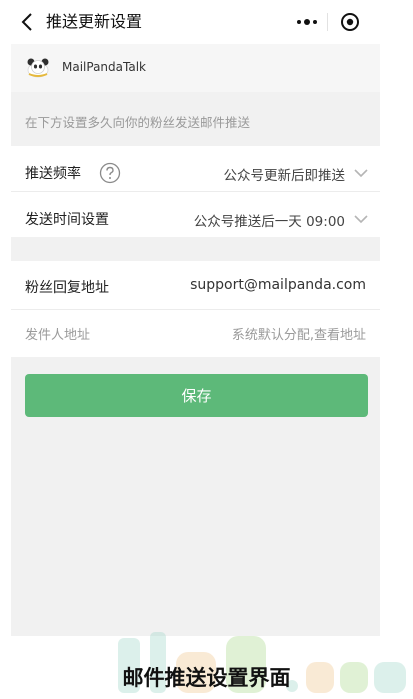  Describe the element at coordinates (350, 22) in the screenshot. I see `target-circle-icon` at that location.